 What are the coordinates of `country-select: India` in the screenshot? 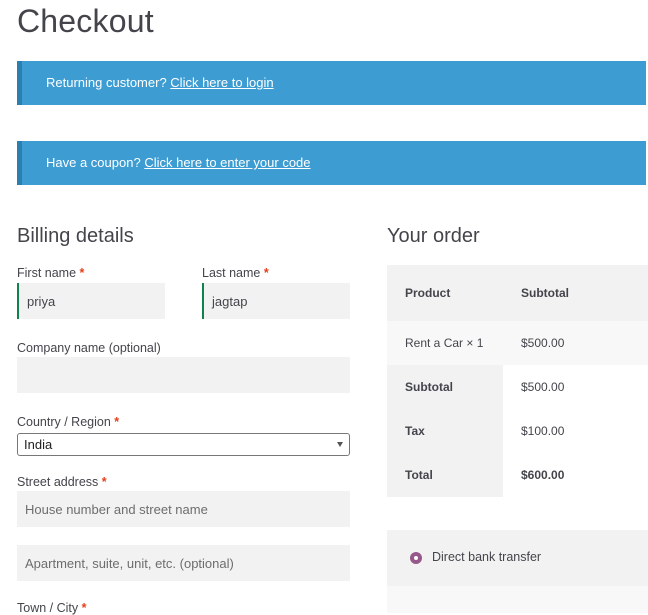 It's located at (183, 444).